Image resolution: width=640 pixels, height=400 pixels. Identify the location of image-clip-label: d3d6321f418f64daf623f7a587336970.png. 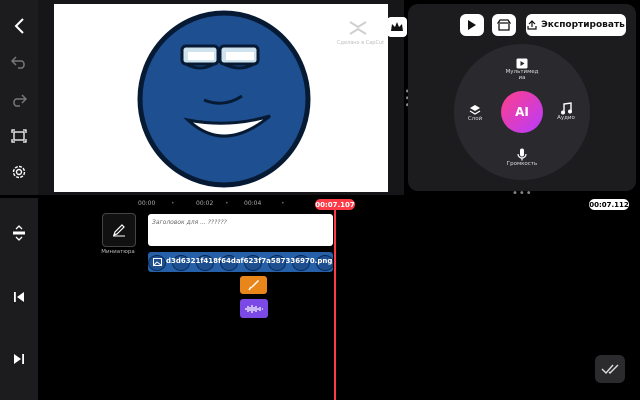
(249, 261).